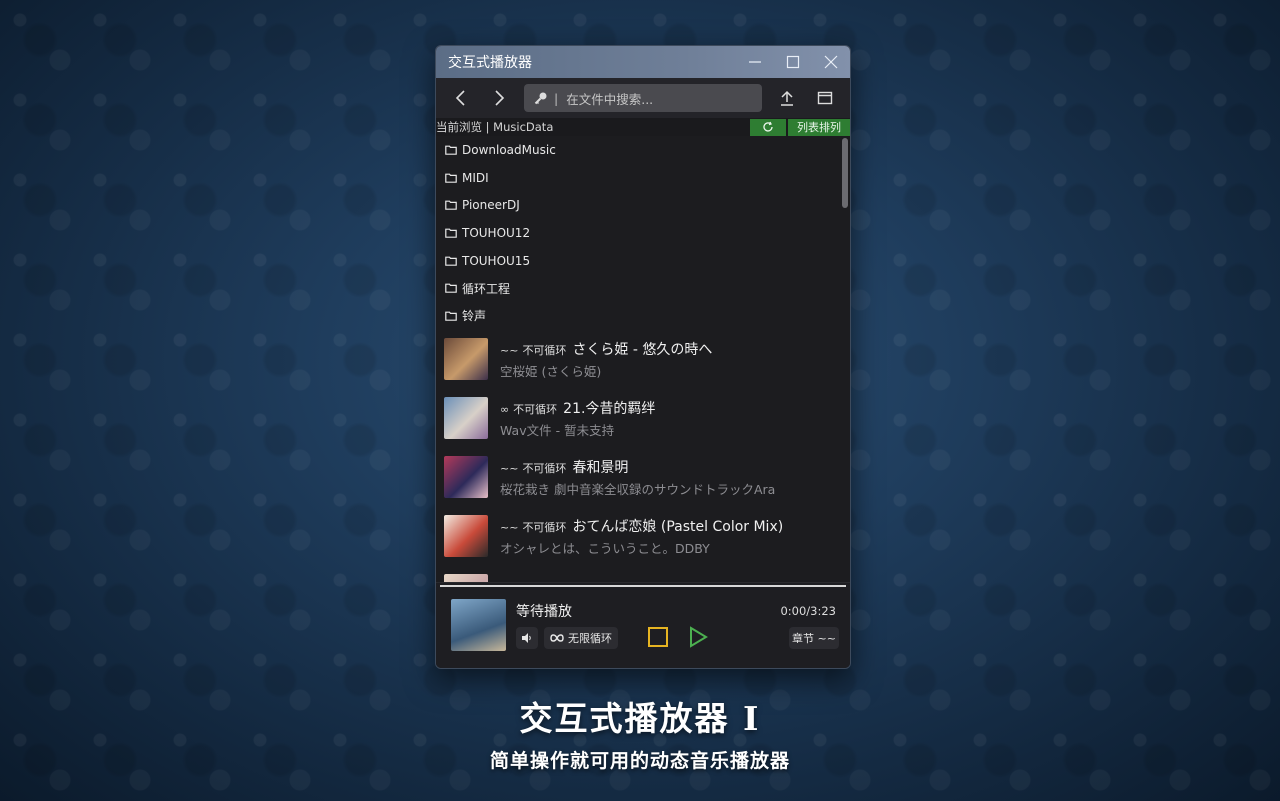 The height and width of the screenshot is (801, 1280). I want to click on song-title-line: ~~ 不可循环 さくら姫 - 悠久の時へ, so click(606, 349).